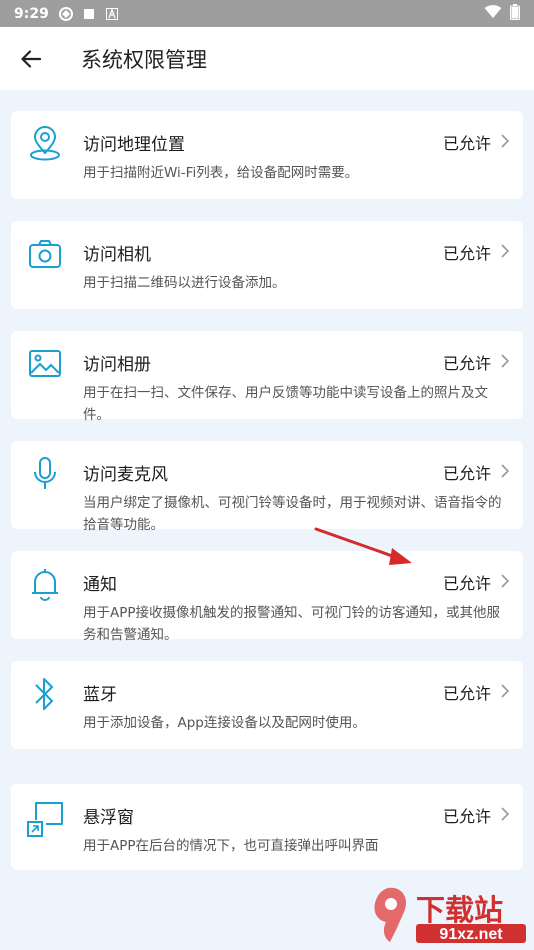  What do you see at coordinates (471, 934) in the screenshot?
I see `watermark-domain: 91xz.net` at bounding box center [471, 934].